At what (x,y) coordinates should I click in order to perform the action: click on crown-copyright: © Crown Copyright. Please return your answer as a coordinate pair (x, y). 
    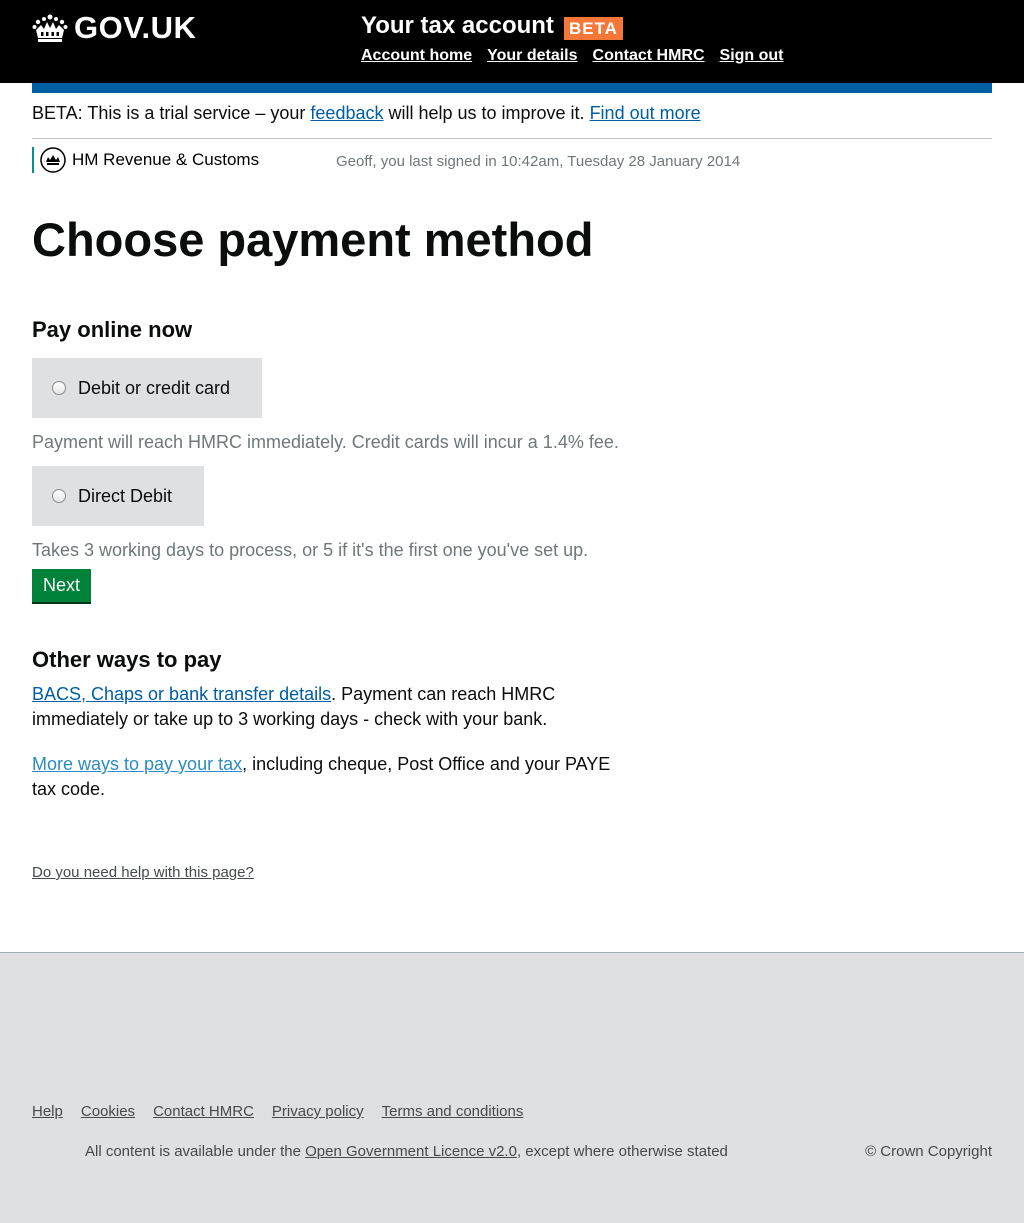
    Looking at the image, I should click on (928, 1151).